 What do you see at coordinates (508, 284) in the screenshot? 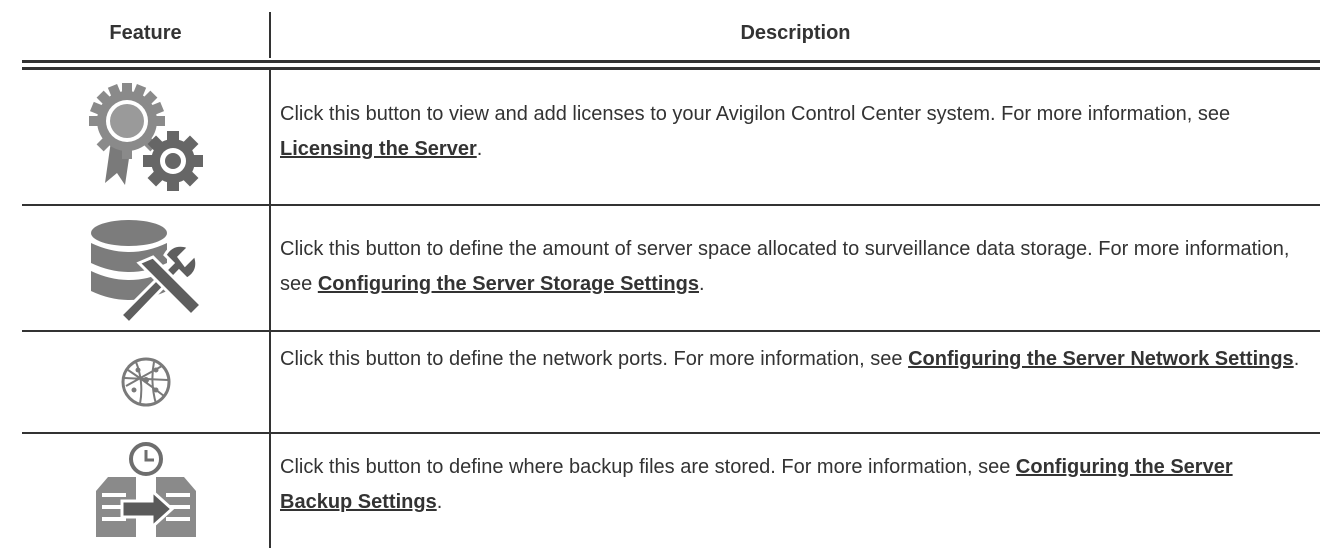
I see `storage-settings-link: Configuring the Server Storage Settings` at bounding box center [508, 284].